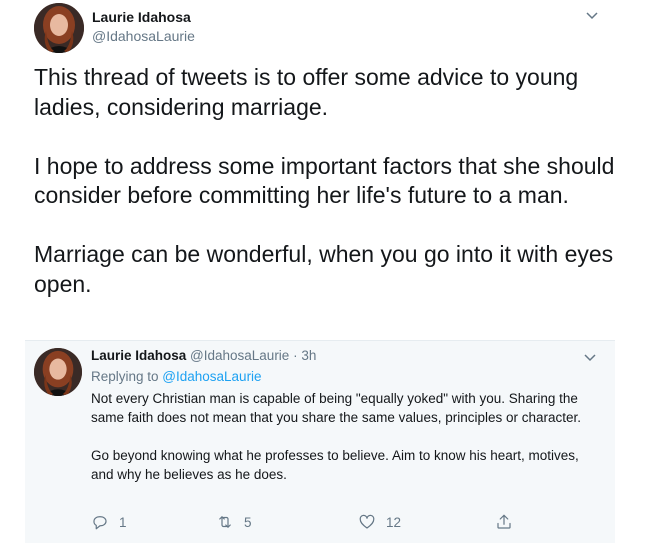  Describe the element at coordinates (211, 376) in the screenshot. I see `mention-link: @IdahosaLaurie` at that location.